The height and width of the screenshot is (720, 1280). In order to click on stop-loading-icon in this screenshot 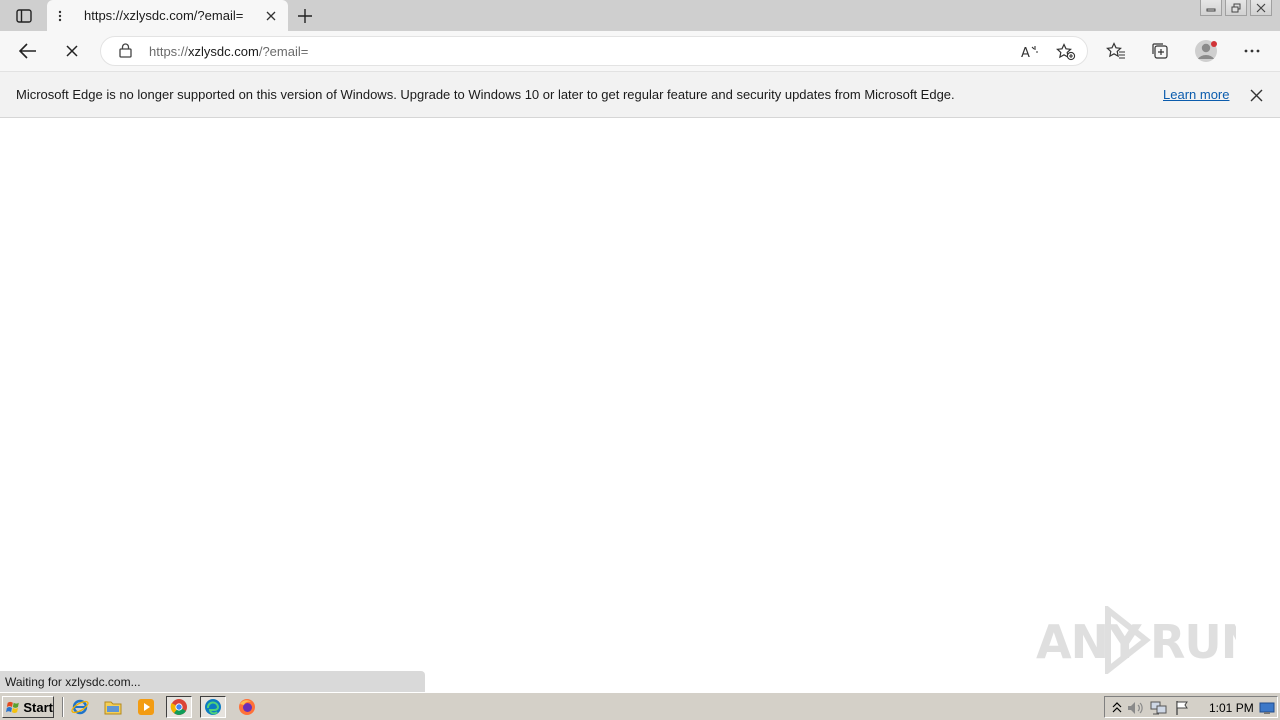, I will do `click(72, 51)`.